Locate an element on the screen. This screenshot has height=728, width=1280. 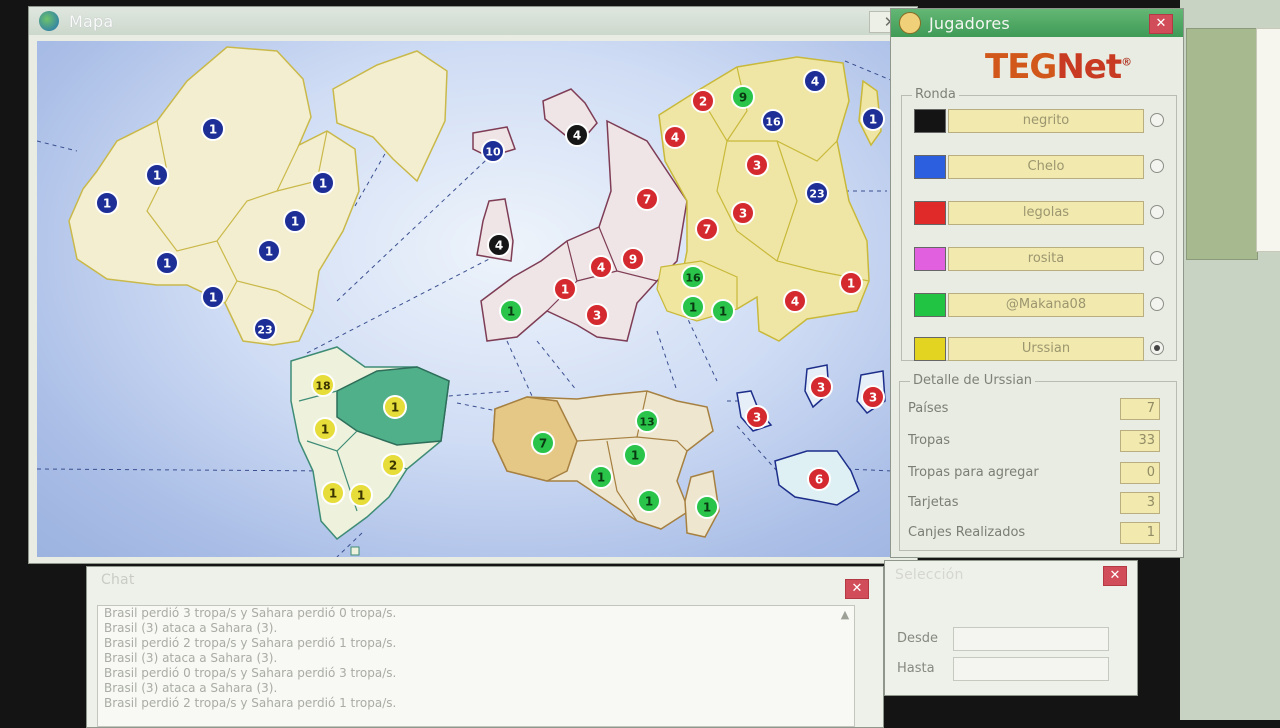
troop-count: 9 is located at coordinates (743, 98).